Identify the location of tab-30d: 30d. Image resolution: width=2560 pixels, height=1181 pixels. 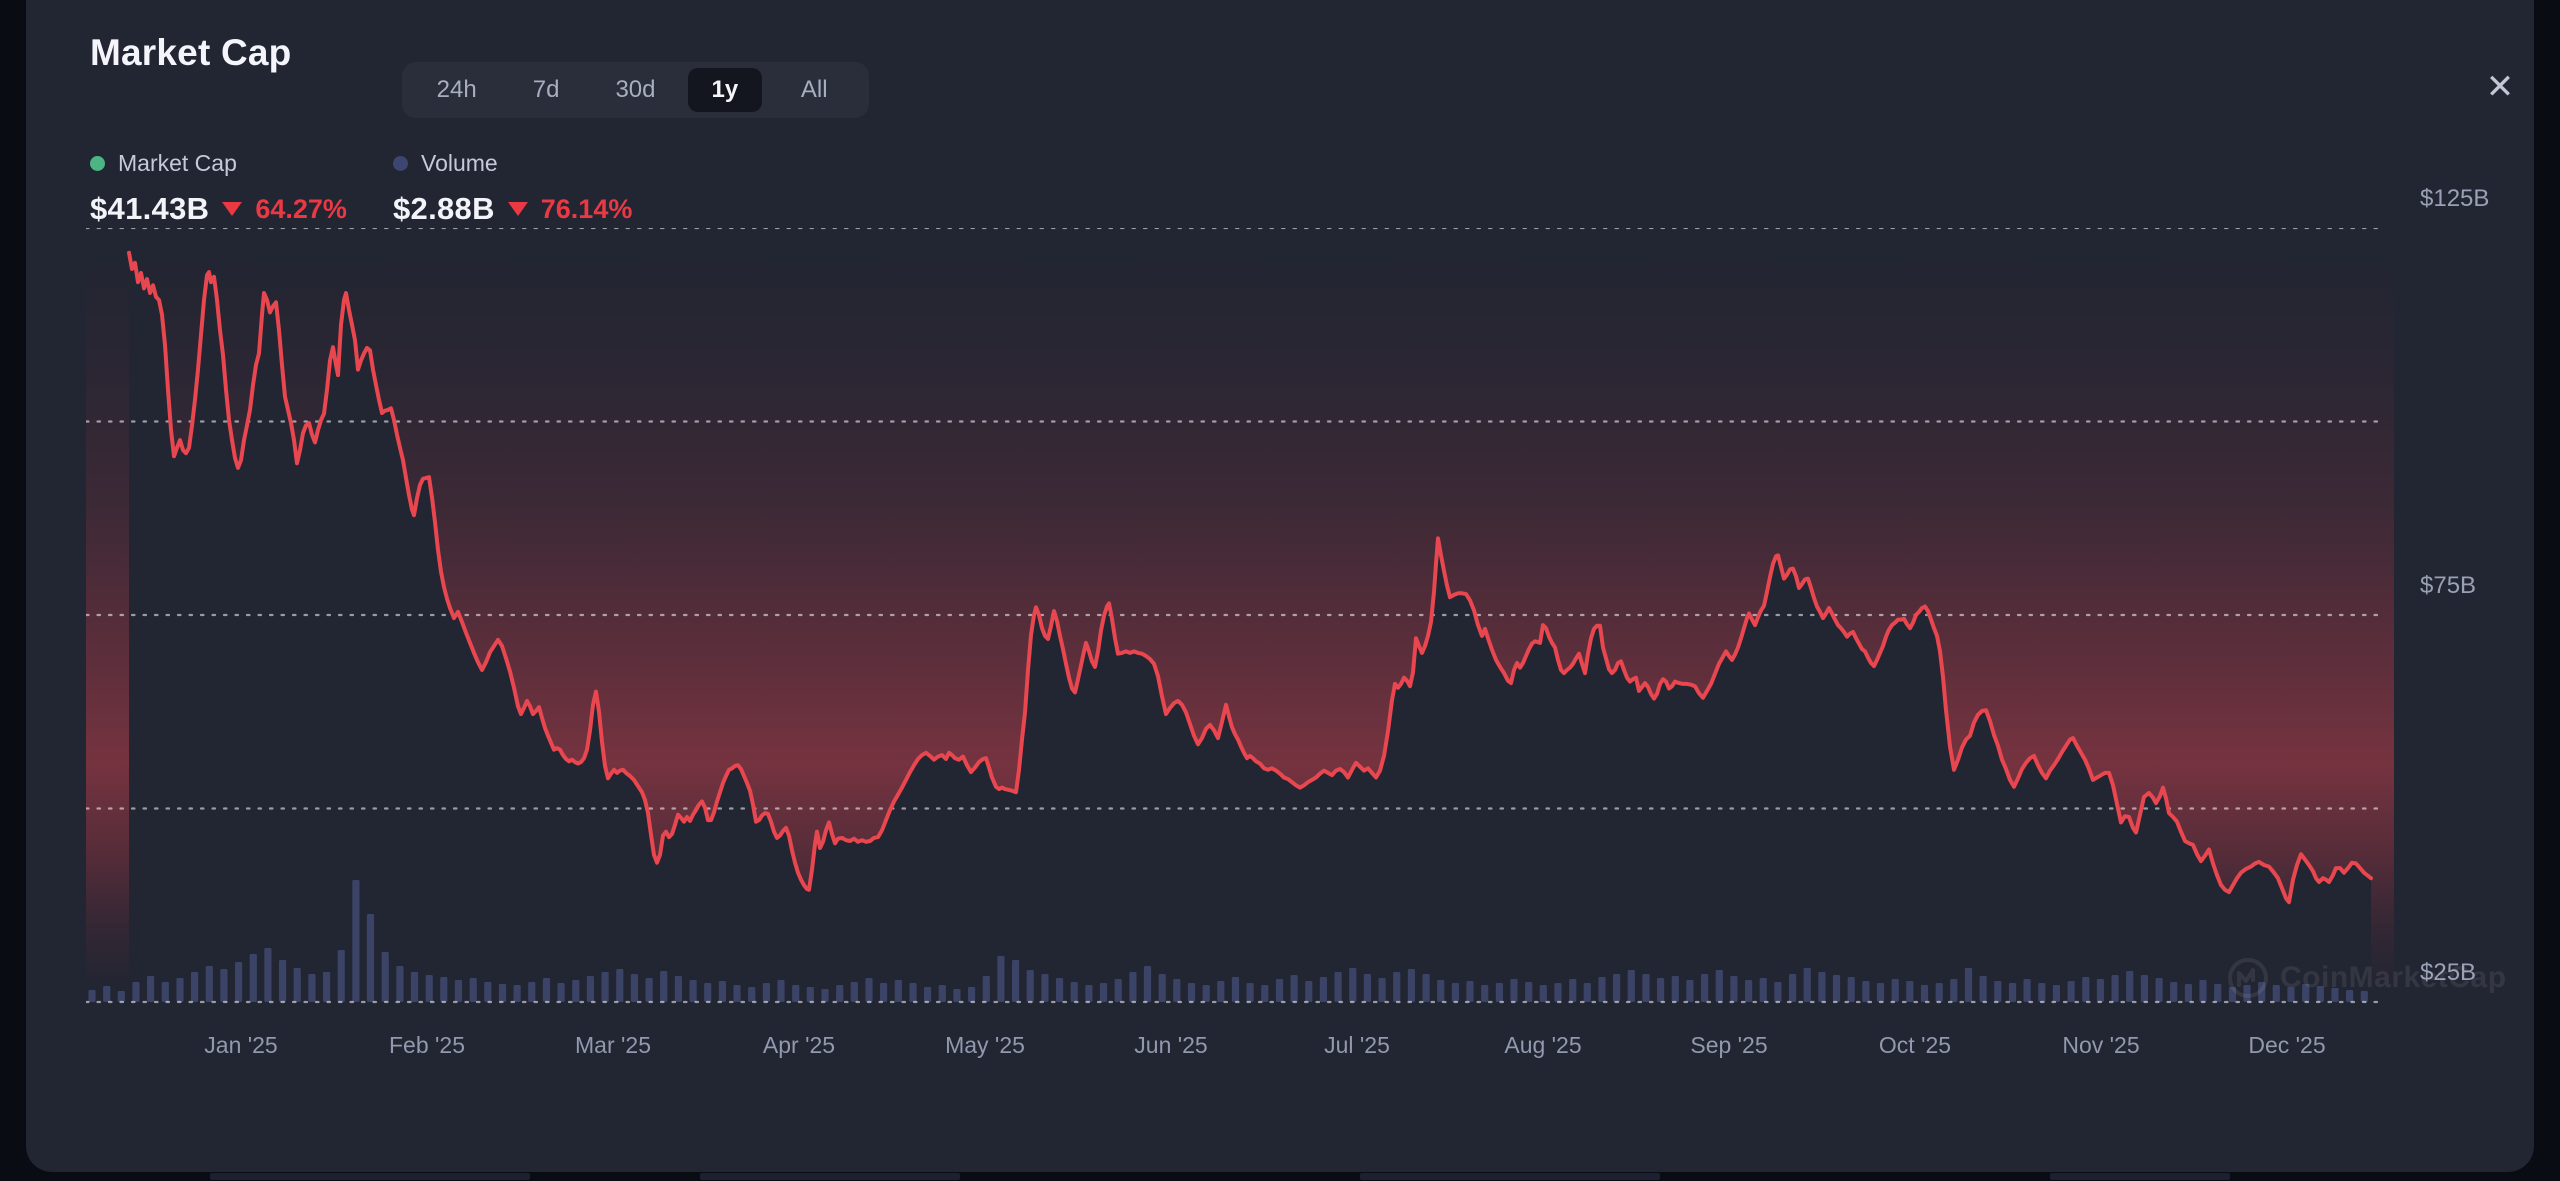
(635, 90).